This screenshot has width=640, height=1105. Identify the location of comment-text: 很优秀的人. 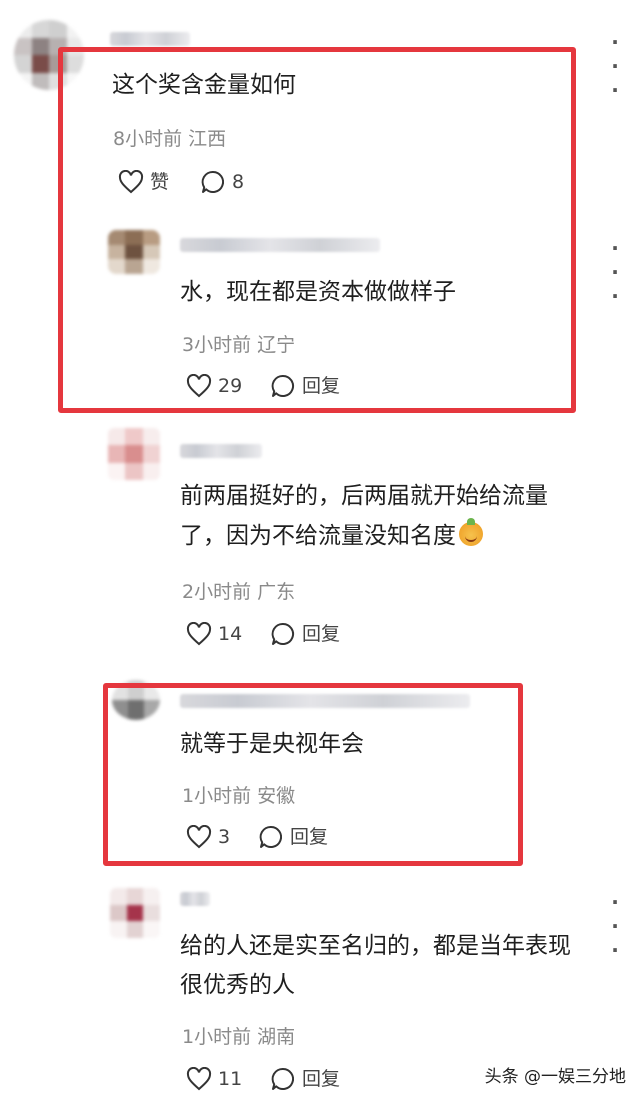
(237, 985).